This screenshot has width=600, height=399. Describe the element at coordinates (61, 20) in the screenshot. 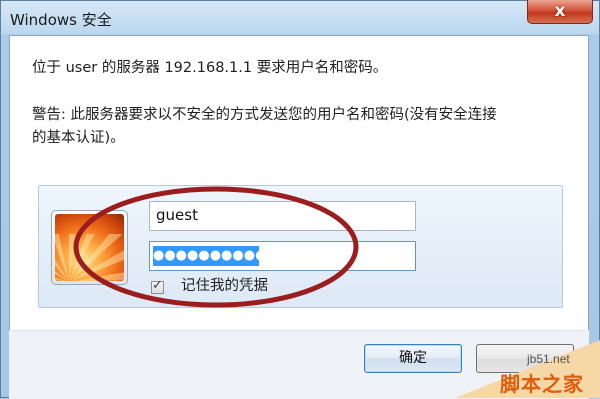

I see `window-title: Windows 安全` at that location.